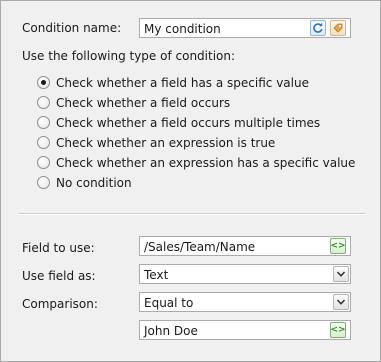 The height and width of the screenshot is (362, 381). Describe the element at coordinates (143, 103) in the screenshot. I see `condition-type-label: Check whether a field occurs` at that location.